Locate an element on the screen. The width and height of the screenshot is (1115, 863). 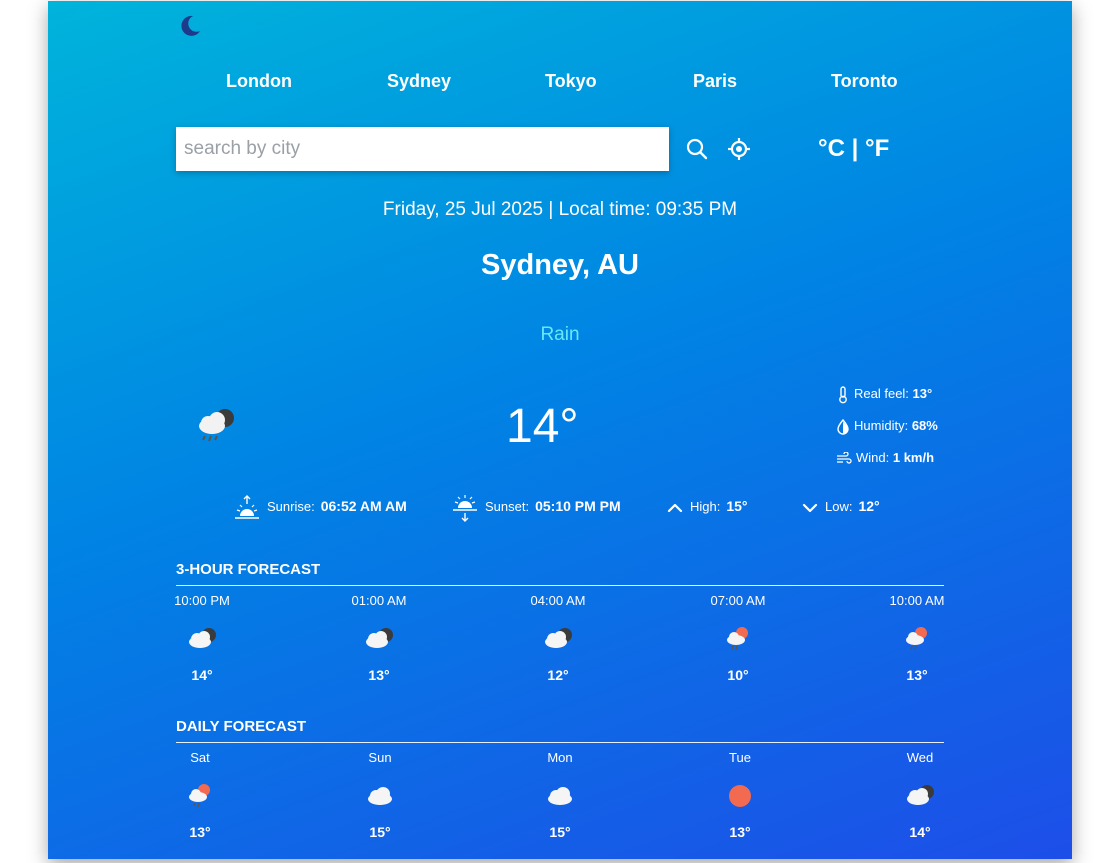
hourly-item: 04:00 AM 12° is located at coordinates (558, 638).